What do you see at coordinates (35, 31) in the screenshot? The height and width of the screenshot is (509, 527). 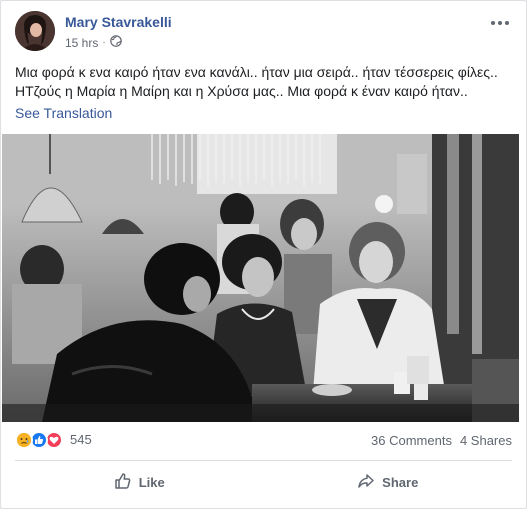 I see `avatar` at bounding box center [35, 31].